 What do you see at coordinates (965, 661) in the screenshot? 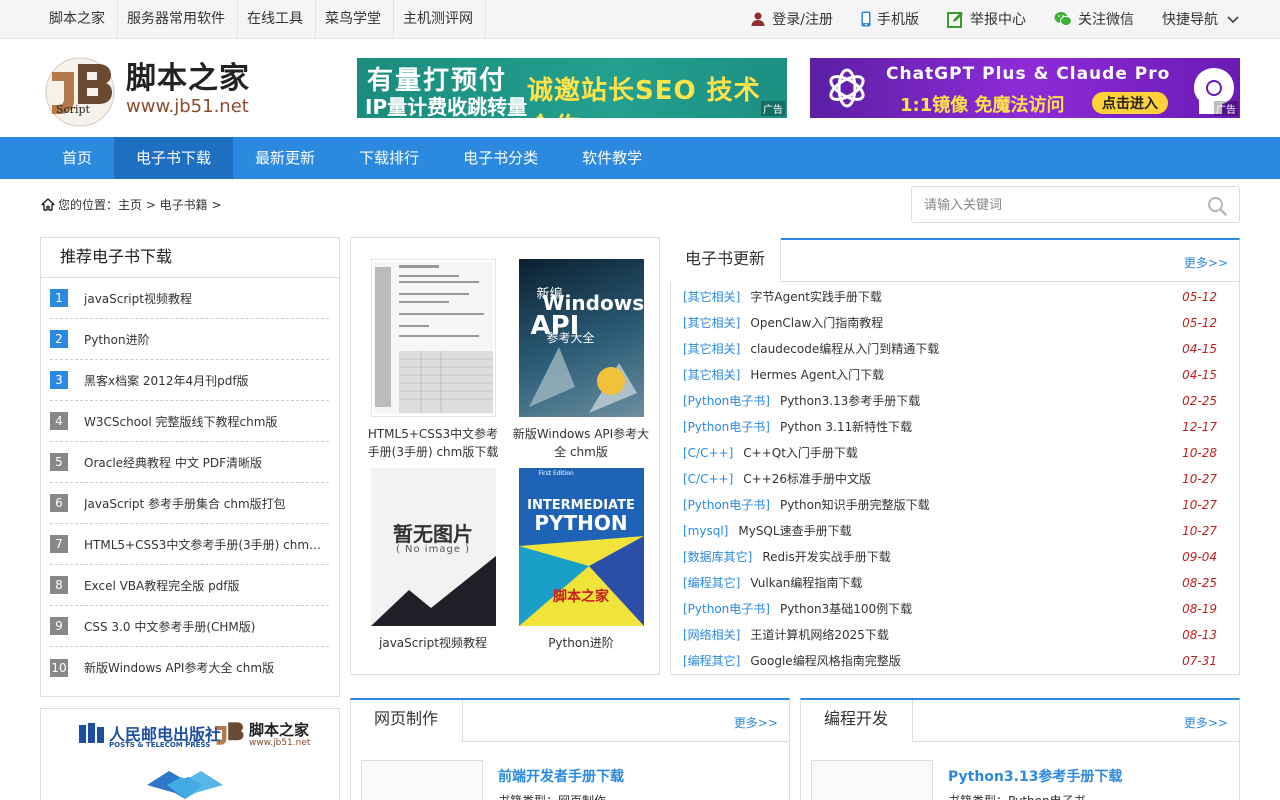
I see `list-item-title: Google编程风格指南完整版` at bounding box center [965, 661].